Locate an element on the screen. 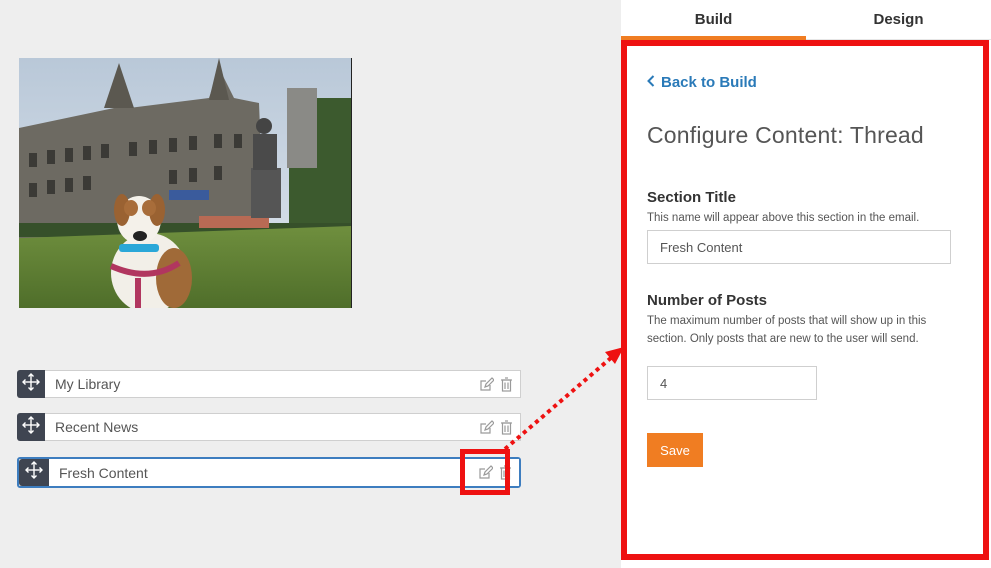  tab-build: Build is located at coordinates (713, 20).